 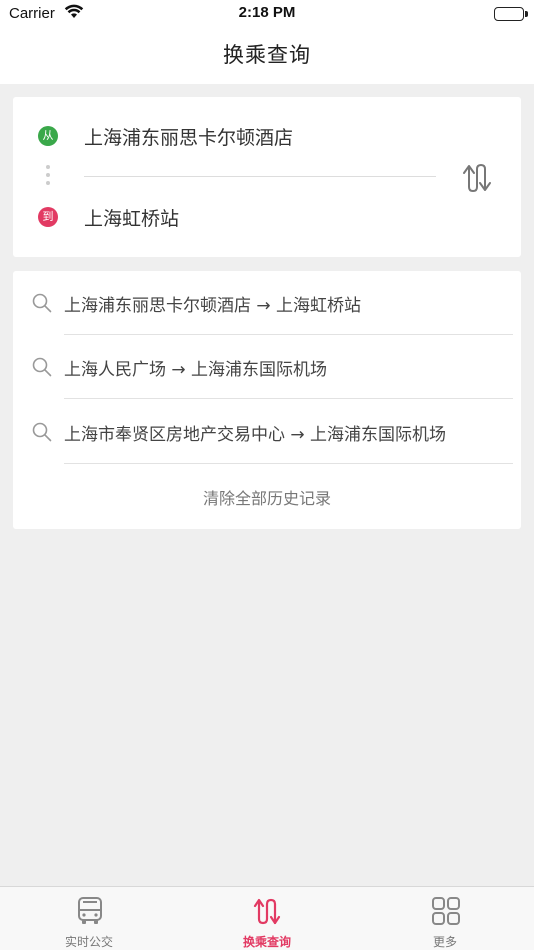 What do you see at coordinates (255, 435) in the screenshot?
I see `history-item-text: 上海市奉贤区房地产交易中心 → 上海浦东国际机场` at bounding box center [255, 435].